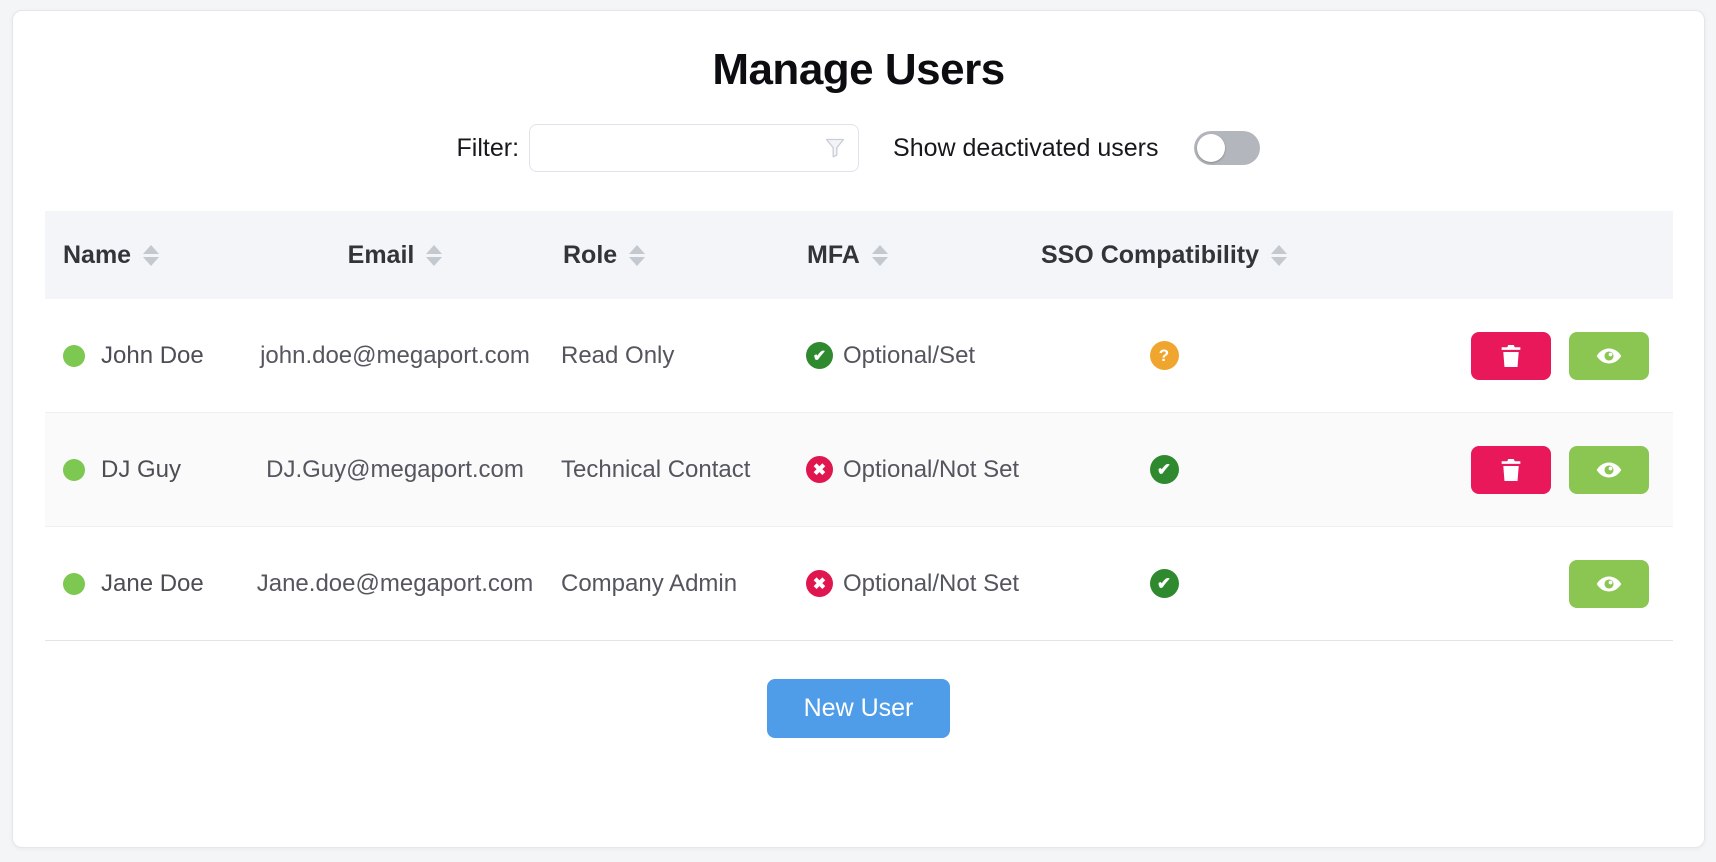  Describe the element at coordinates (395, 469) in the screenshot. I see `user-email: DJ.Guy@megaport.com` at that location.